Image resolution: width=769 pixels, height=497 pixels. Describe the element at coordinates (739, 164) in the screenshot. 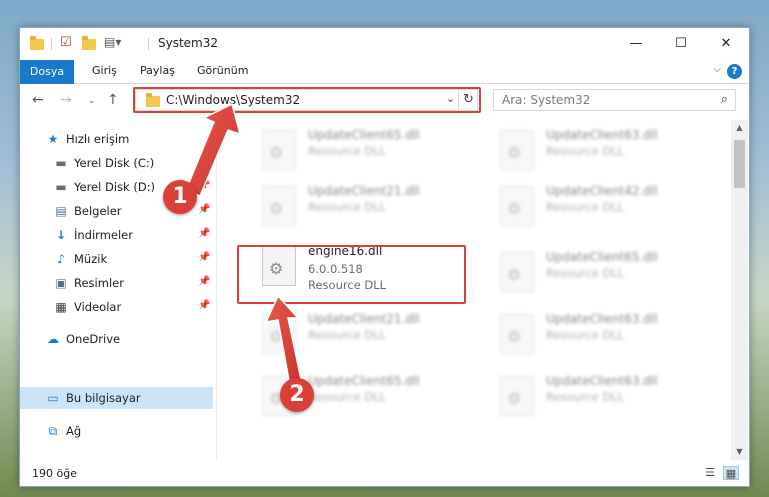

I see `scroll-thumb` at that location.